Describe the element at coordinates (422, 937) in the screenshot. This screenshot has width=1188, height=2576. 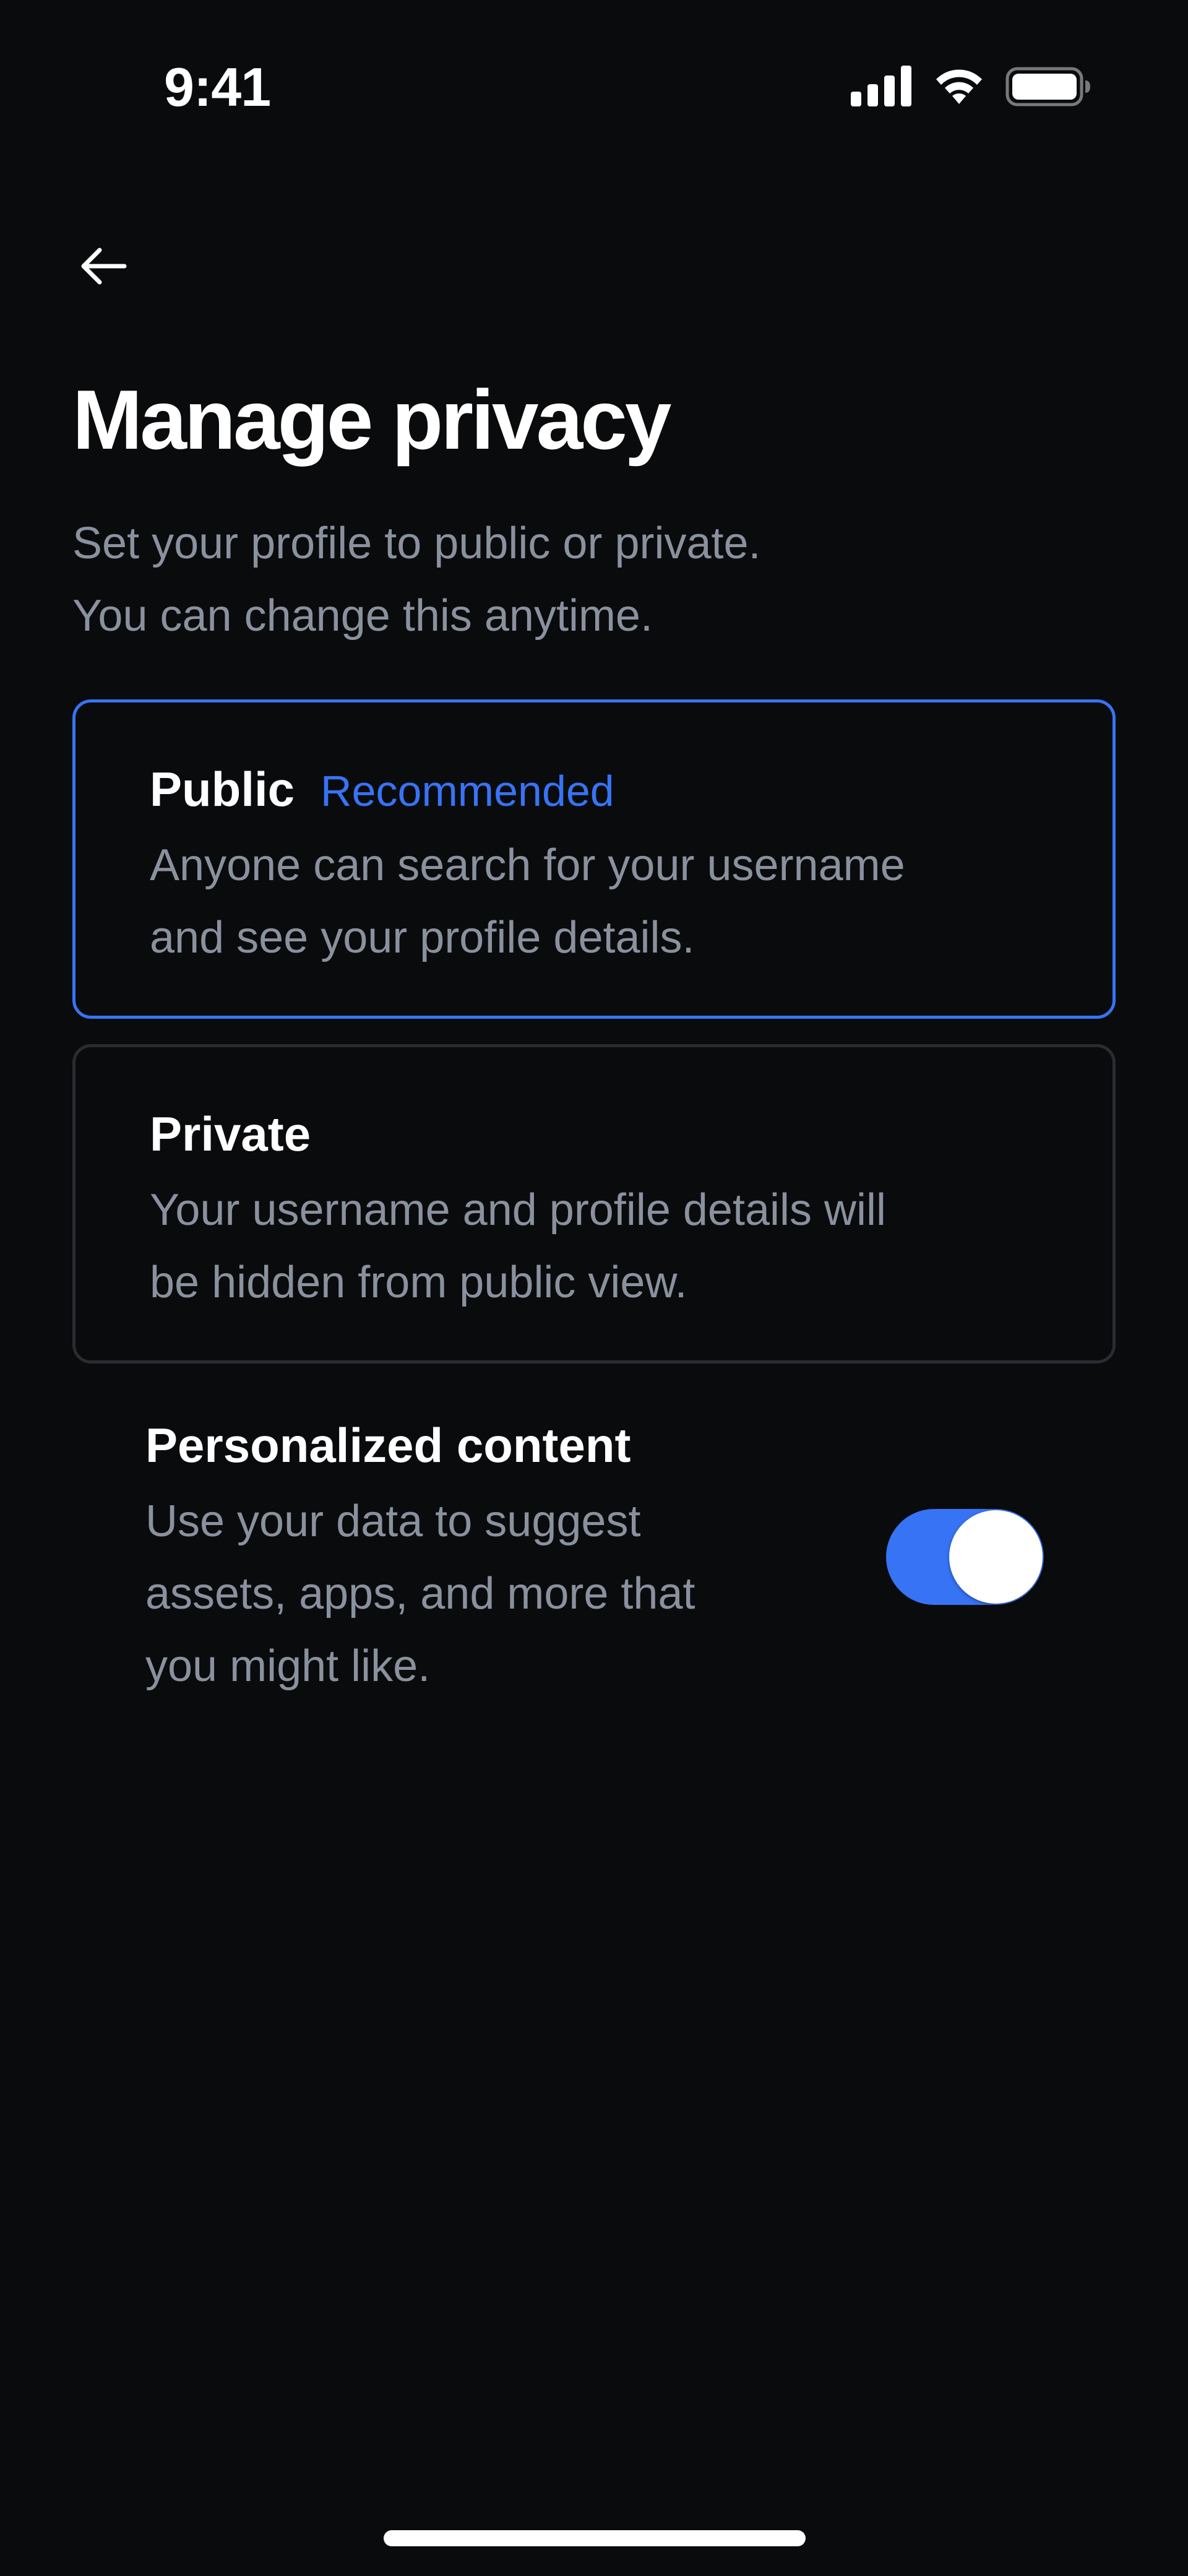
I see `option-description-line: and see your profile details.` at that location.